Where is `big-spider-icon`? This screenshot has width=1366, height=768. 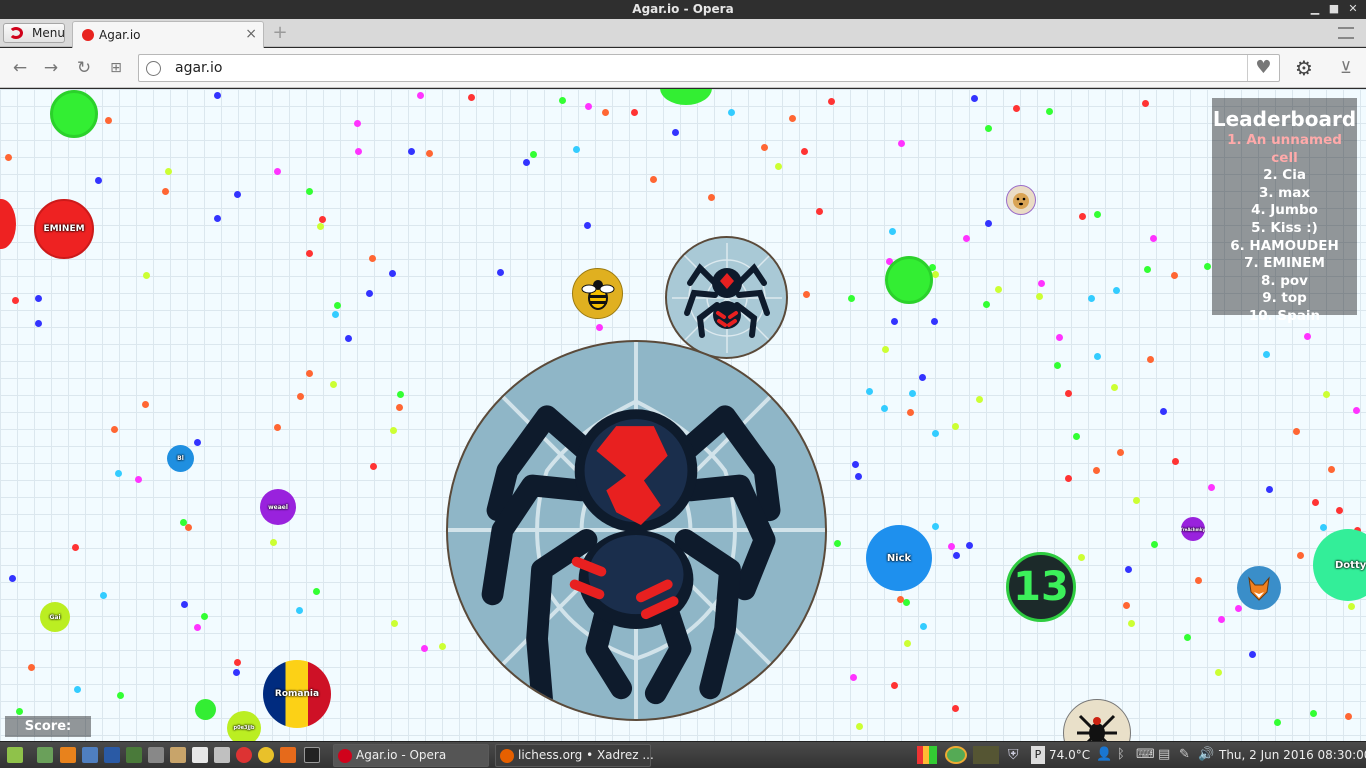
big-spider-icon is located at coordinates (636, 530).